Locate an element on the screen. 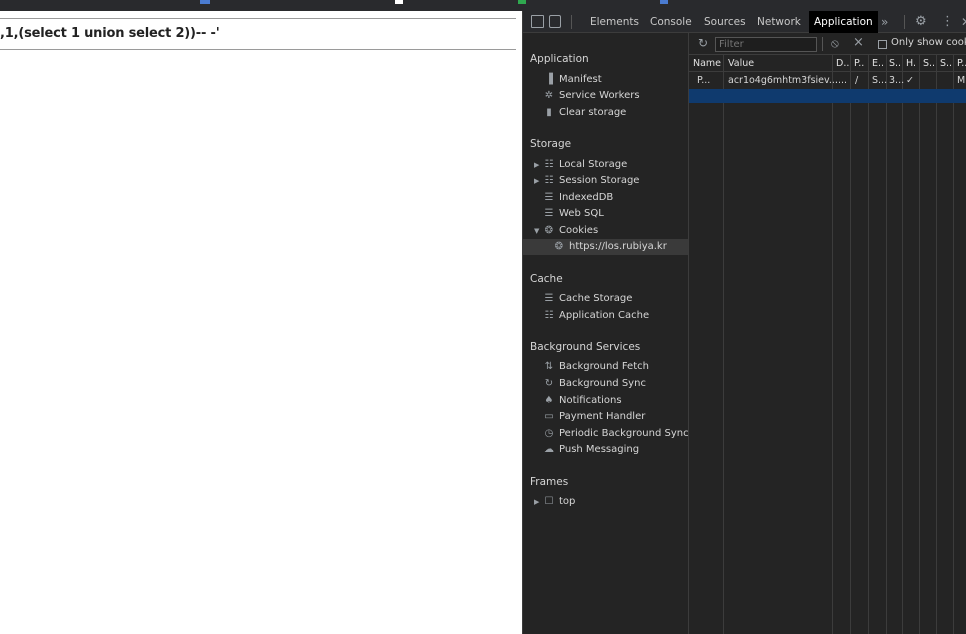 This screenshot has width=966, height=634. sidebar-item-notifications: ♠ Notifications is located at coordinates (605, 401).